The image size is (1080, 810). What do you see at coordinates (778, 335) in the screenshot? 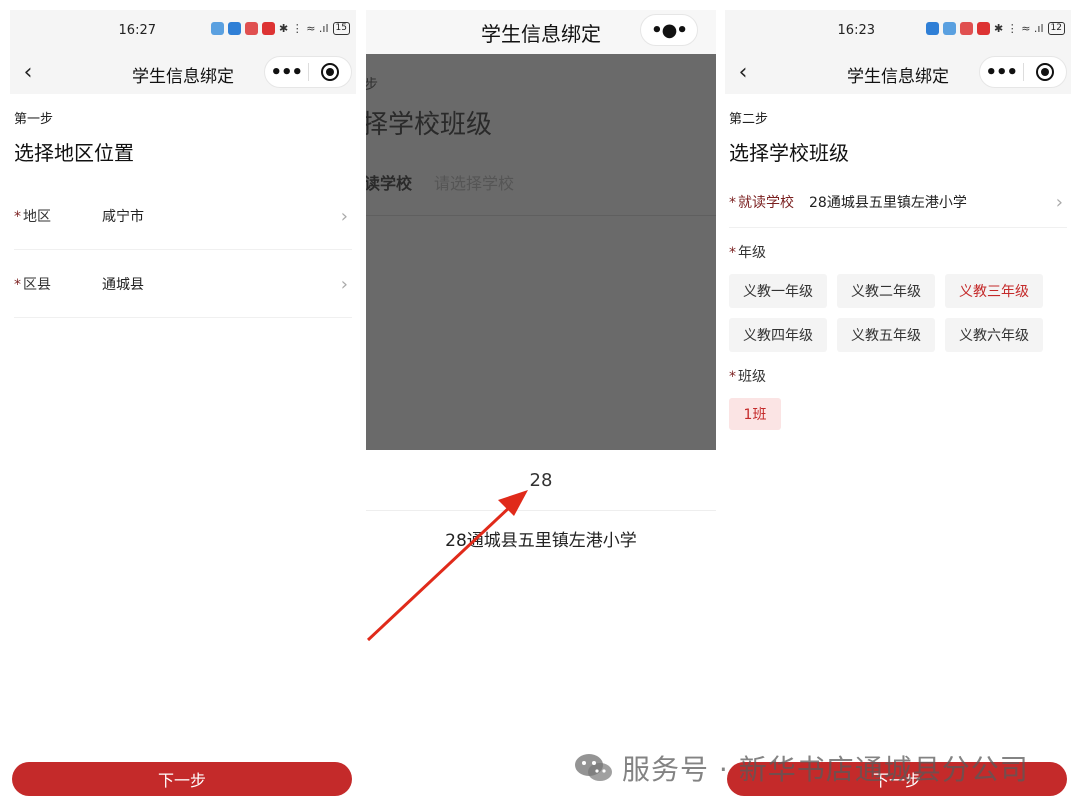
I see `grade-option: 义教四年级` at bounding box center [778, 335].